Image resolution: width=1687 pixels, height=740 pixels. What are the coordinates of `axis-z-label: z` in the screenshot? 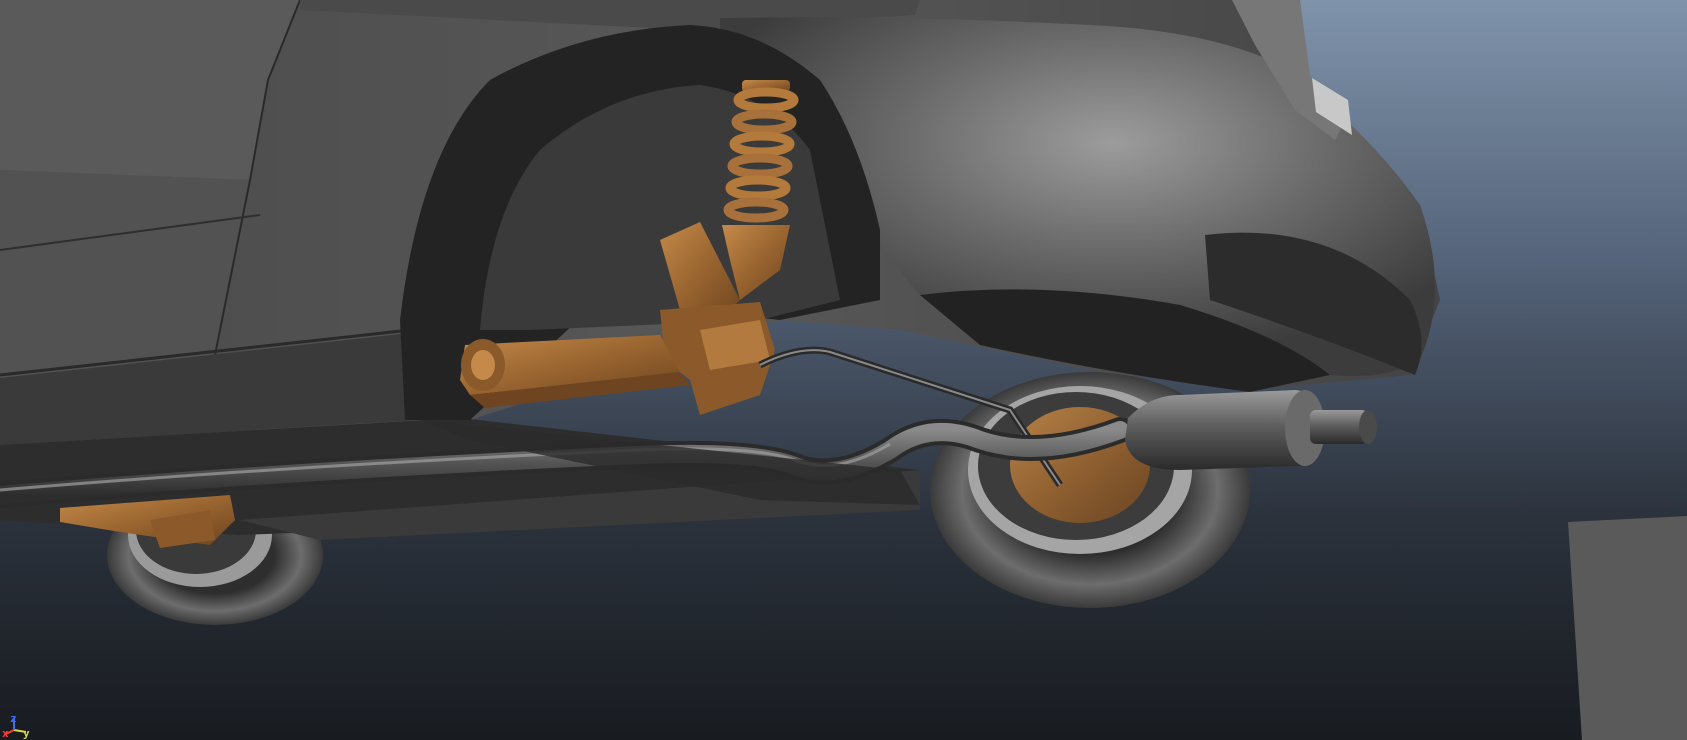 It's located at (13, 718).